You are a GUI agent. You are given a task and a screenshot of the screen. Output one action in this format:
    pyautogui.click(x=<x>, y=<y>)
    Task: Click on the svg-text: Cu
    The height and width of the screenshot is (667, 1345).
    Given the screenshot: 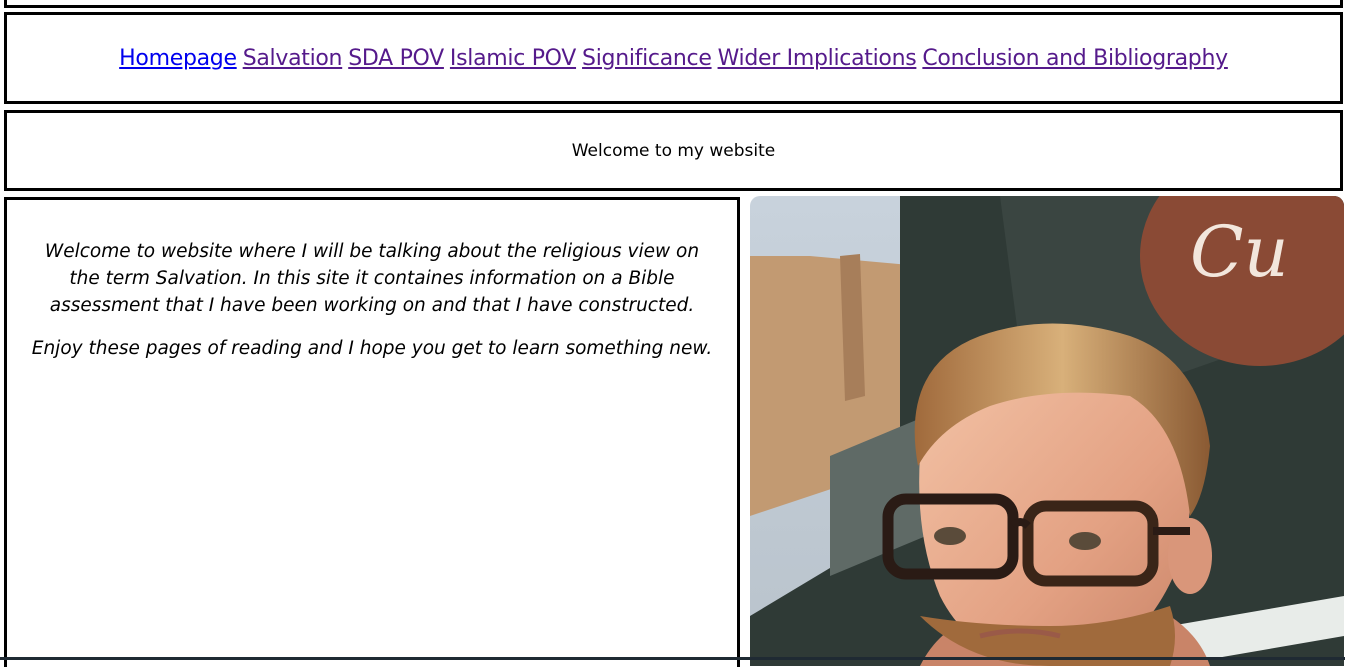 What is the action you would take?
    pyautogui.click(x=1239, y=252)
    